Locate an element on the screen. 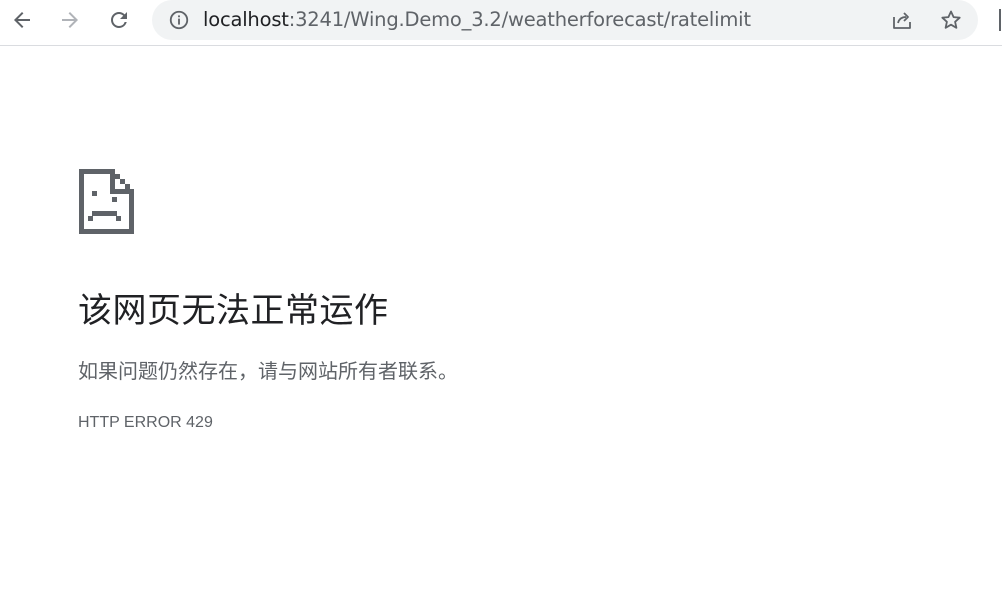  star-outline-icon is located at coordinates (951, 19).